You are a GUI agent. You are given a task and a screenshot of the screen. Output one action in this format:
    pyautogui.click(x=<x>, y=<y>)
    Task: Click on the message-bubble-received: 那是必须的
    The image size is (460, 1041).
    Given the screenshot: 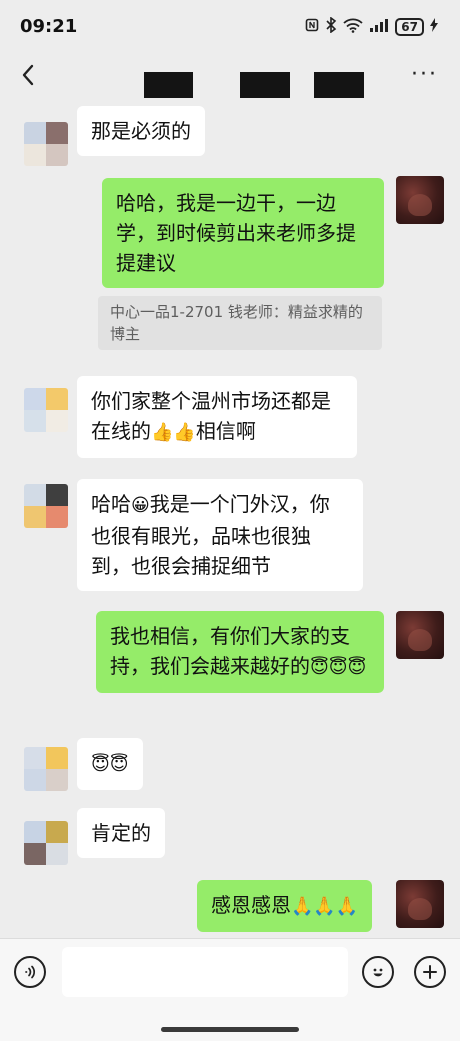 What is the action you would take?
    pyautogui.click(x=141, y=131)
    